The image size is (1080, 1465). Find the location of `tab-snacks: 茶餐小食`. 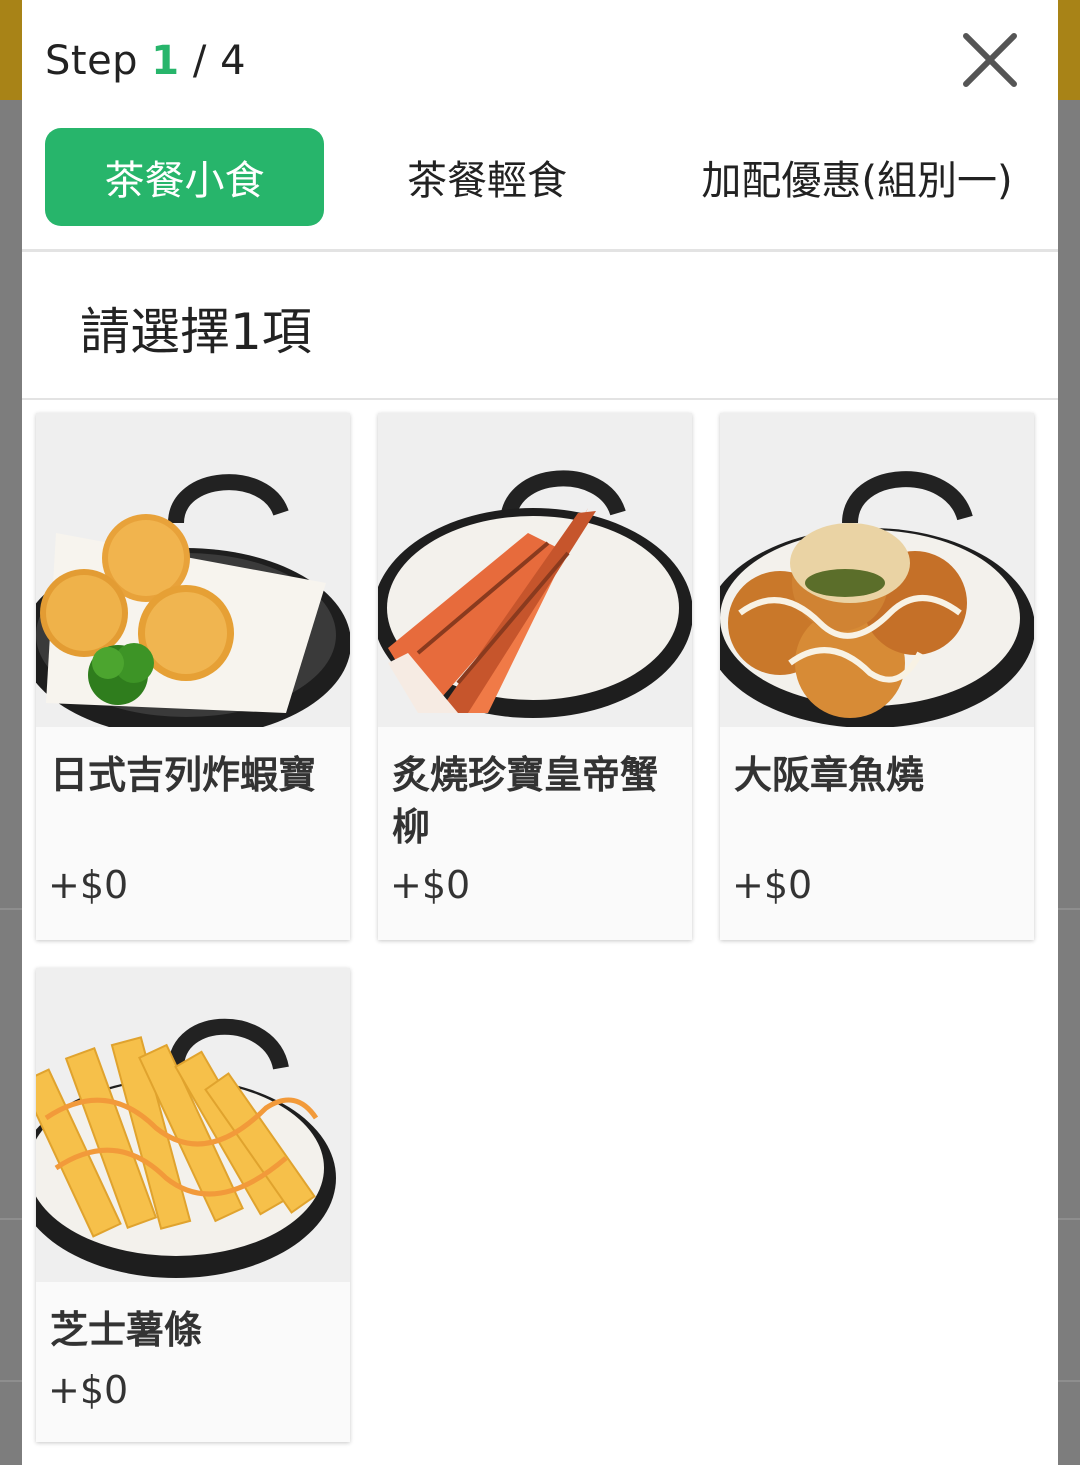

tab-snacks: 茶餐小食 is located at coordinates (184, 177).